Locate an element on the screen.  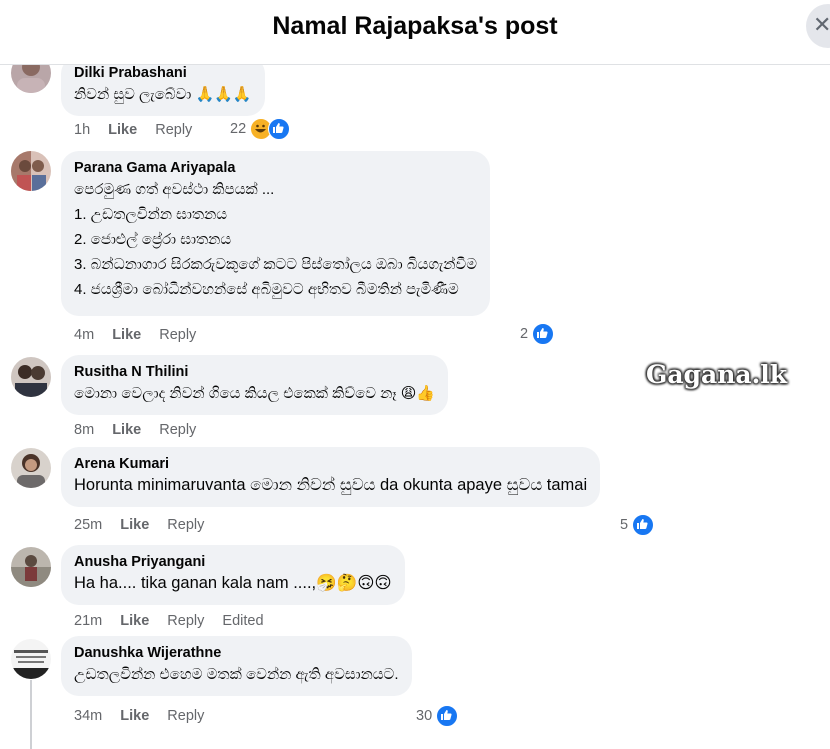
reaction-count: 5 is located at coordinates (624, 525).